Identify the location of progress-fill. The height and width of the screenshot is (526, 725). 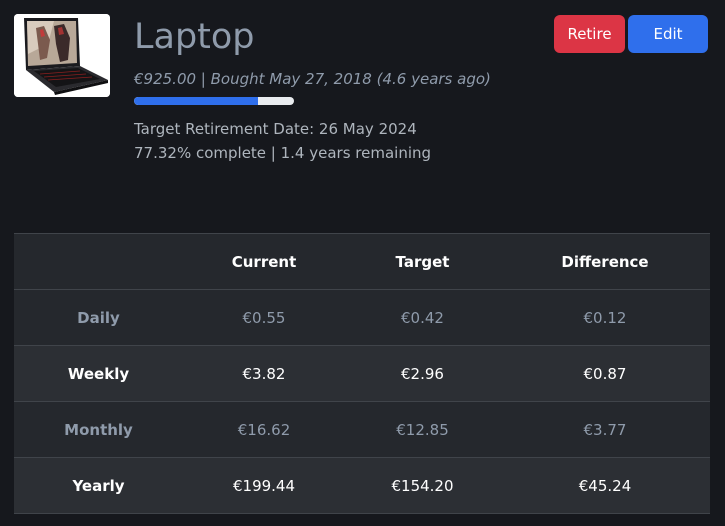
(196, 101).